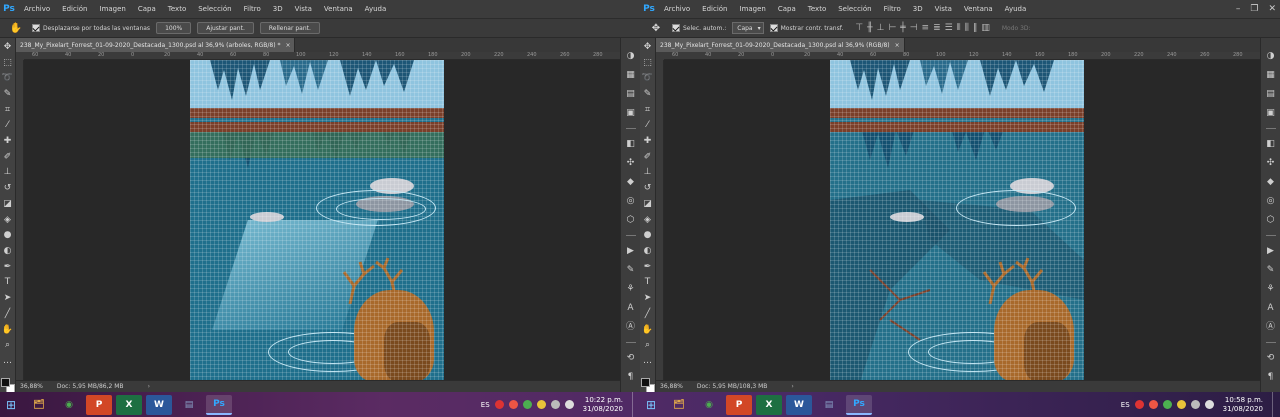  What do you see at coordinates (817, 9) in the screenshot?
I see `menu-texto: Texto` at bounding box center [817, 9].